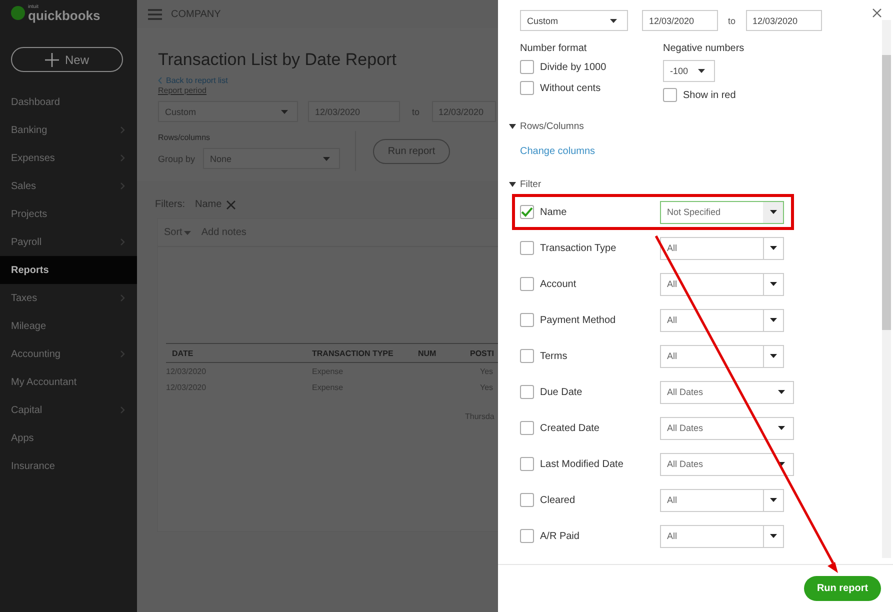 The width and height of the screenshot is (893, 612). What do you see at coordinates (689, 71) in the screenshot?
I see `negative-format-dropdown: -100` at bounding box center [689, 71].